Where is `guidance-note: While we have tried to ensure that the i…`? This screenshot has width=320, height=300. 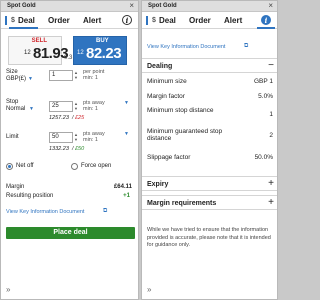 guidance-note: While we have tried to ensure that the i… is located at coordinates (209, 237).